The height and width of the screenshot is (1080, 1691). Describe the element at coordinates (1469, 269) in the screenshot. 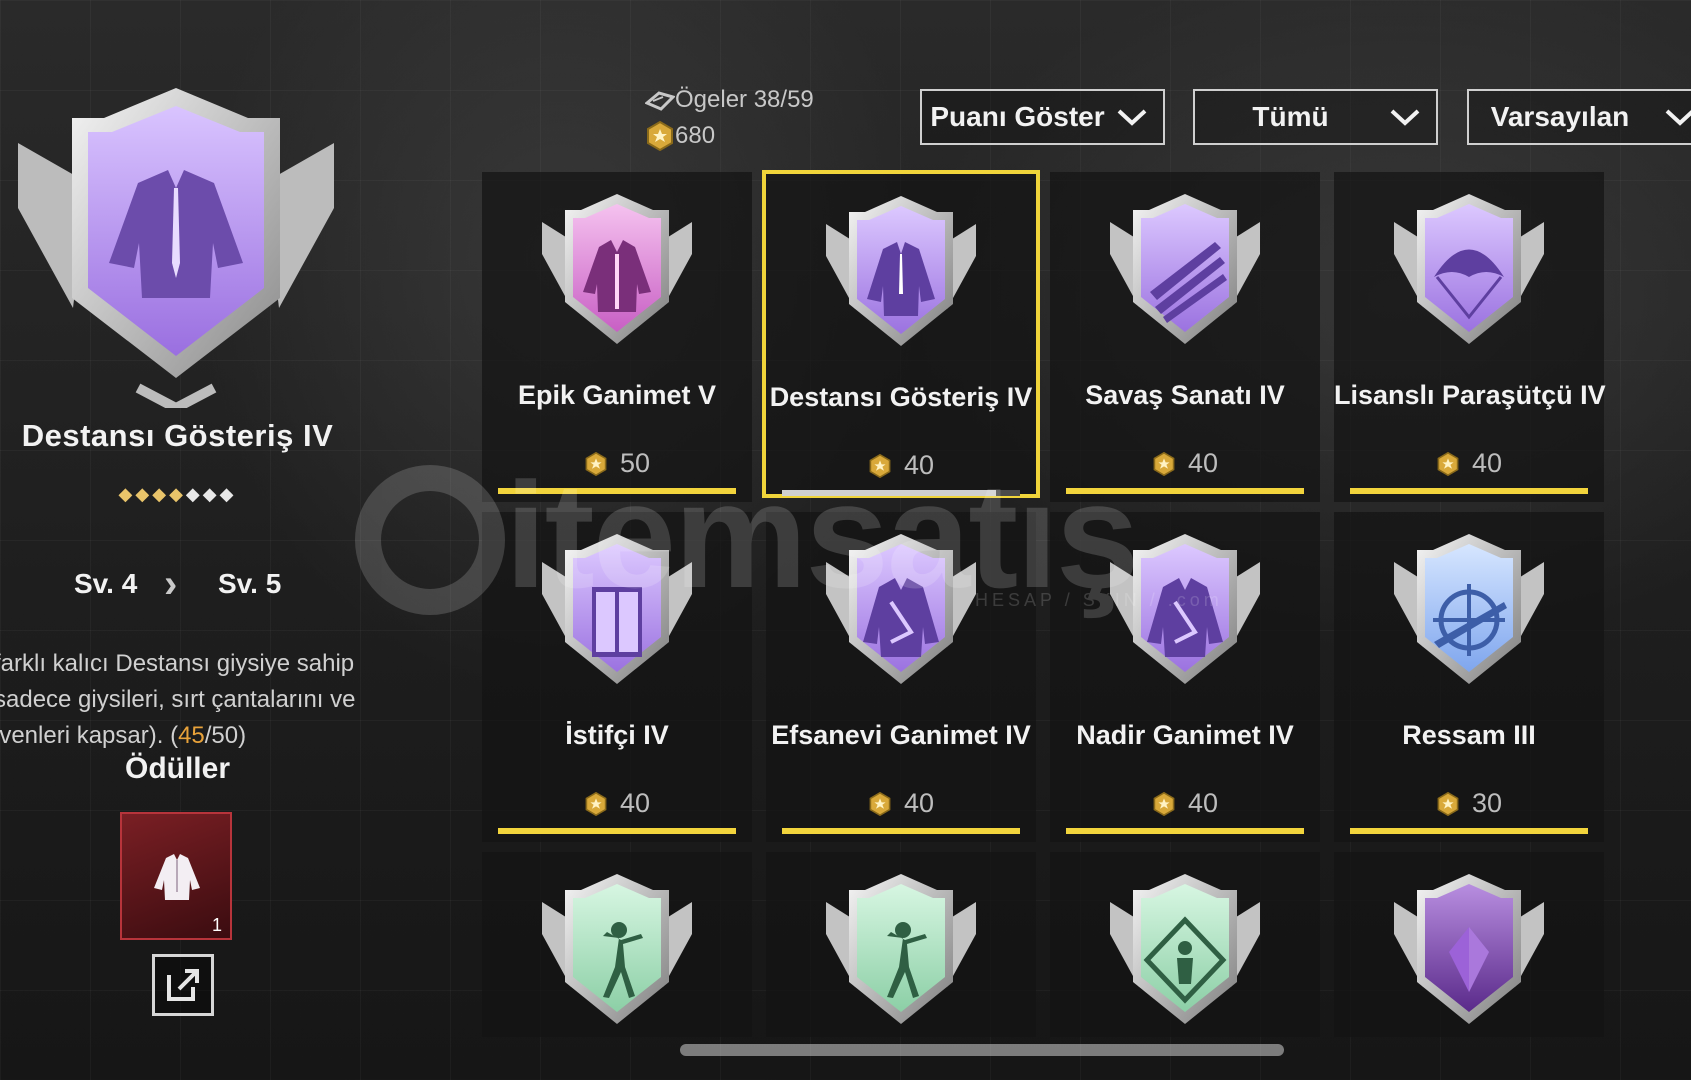

I see `parachute-icon` at that location.